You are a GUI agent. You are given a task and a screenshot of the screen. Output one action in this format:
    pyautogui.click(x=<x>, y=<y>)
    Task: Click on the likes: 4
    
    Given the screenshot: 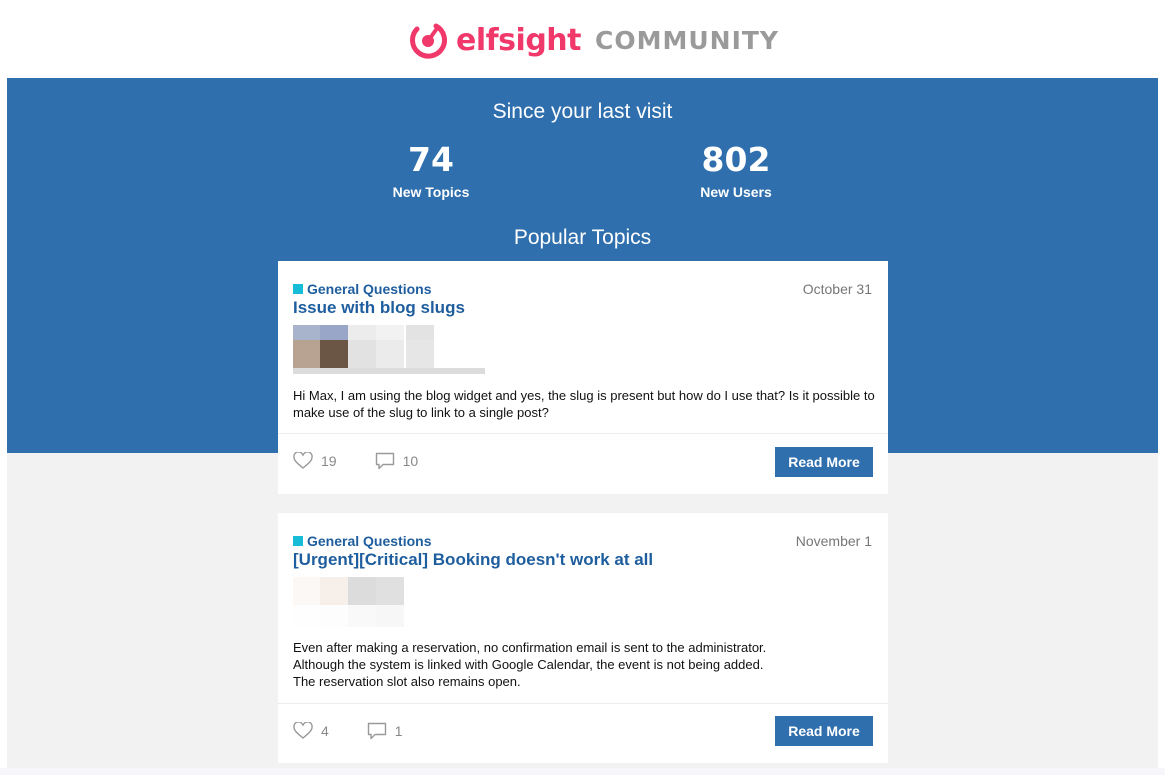 What is the action you would take?
    pyautogui.click(x=311, y=731)
    